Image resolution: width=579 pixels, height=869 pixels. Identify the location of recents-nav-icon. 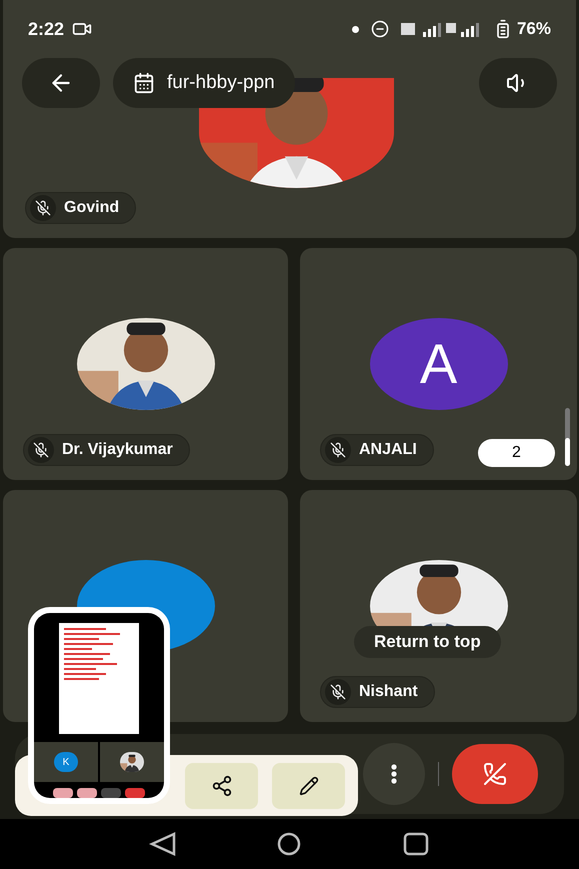
(416, 844).